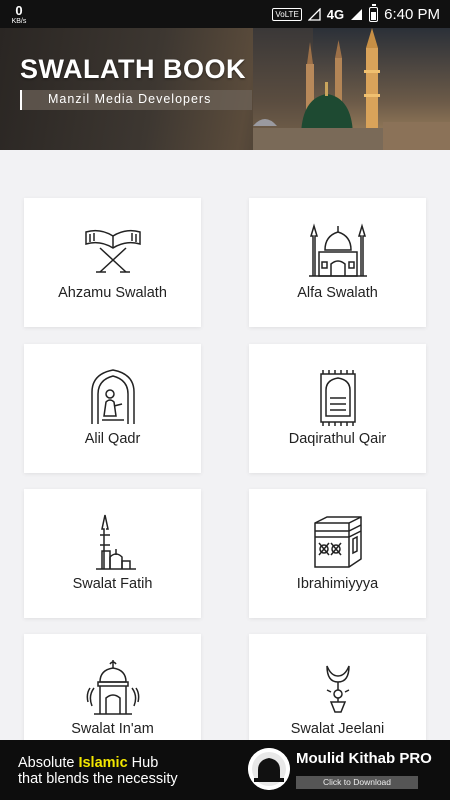 The width and height of the screenshot is (450, 800). What do you see at coordinates (337, 293) in the screenshot?
I see `menu-card-label: Alfa Swalath` at bounding box center [337, 293].